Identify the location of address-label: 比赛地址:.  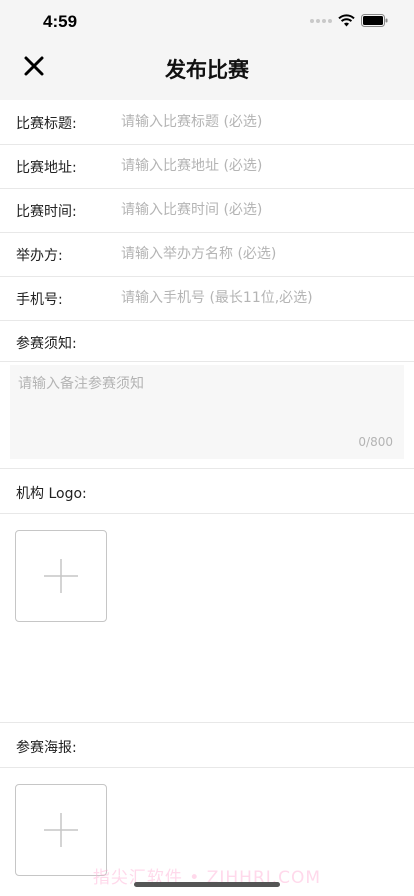
(46, 168).